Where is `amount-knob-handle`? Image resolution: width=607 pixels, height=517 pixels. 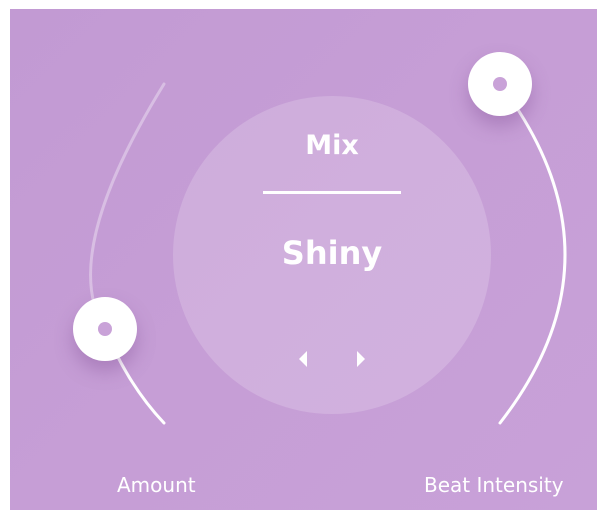 amount-knob-handle is located at coordinates (105, 329).